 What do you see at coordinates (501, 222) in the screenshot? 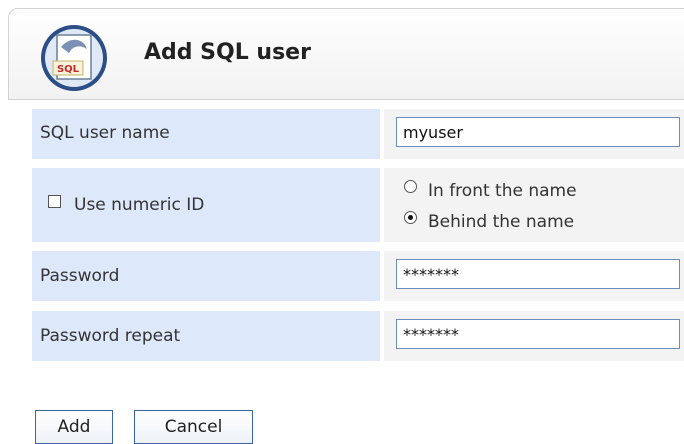
I see `radio-behind-label: Behind the name` at bounding box center [501, 222].